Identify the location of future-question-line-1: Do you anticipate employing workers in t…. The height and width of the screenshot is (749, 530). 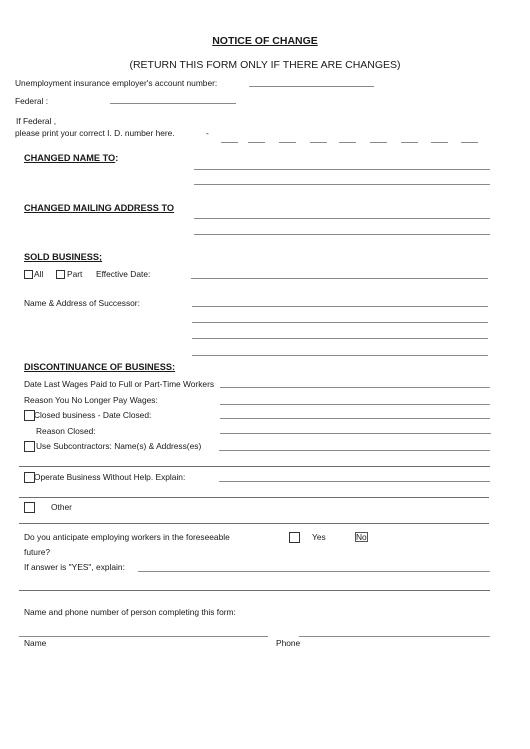
(127, 537).